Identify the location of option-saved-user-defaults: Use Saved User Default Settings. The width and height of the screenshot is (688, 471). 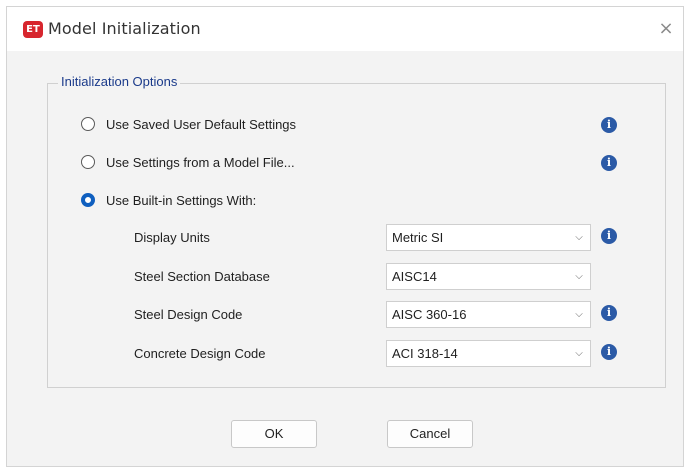
(188, 124).